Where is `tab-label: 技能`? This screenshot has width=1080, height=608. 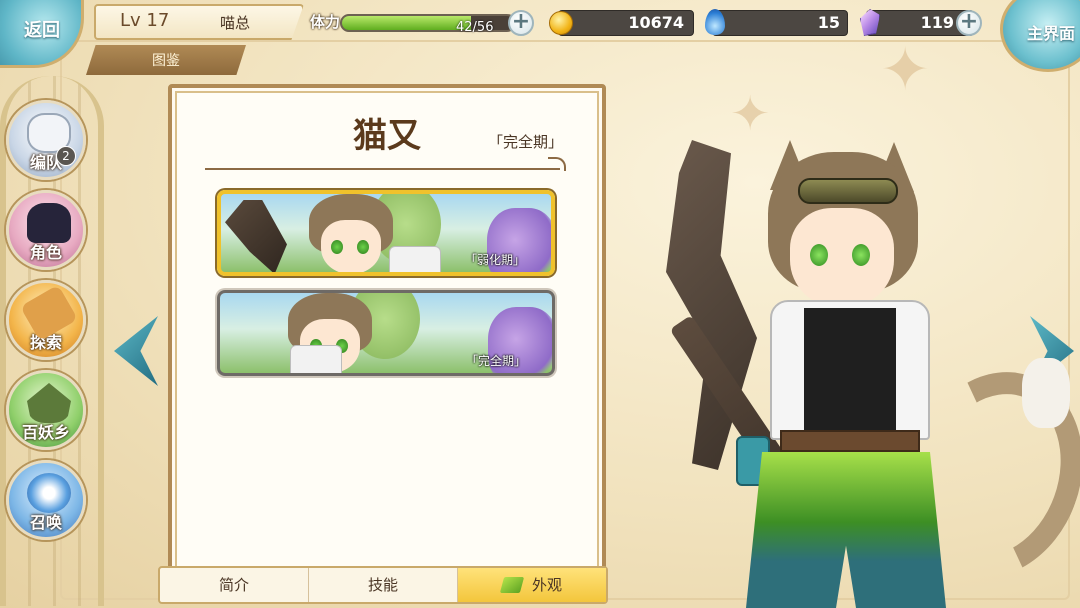
tab-label: 技能 is located at coordinates (382, 585).